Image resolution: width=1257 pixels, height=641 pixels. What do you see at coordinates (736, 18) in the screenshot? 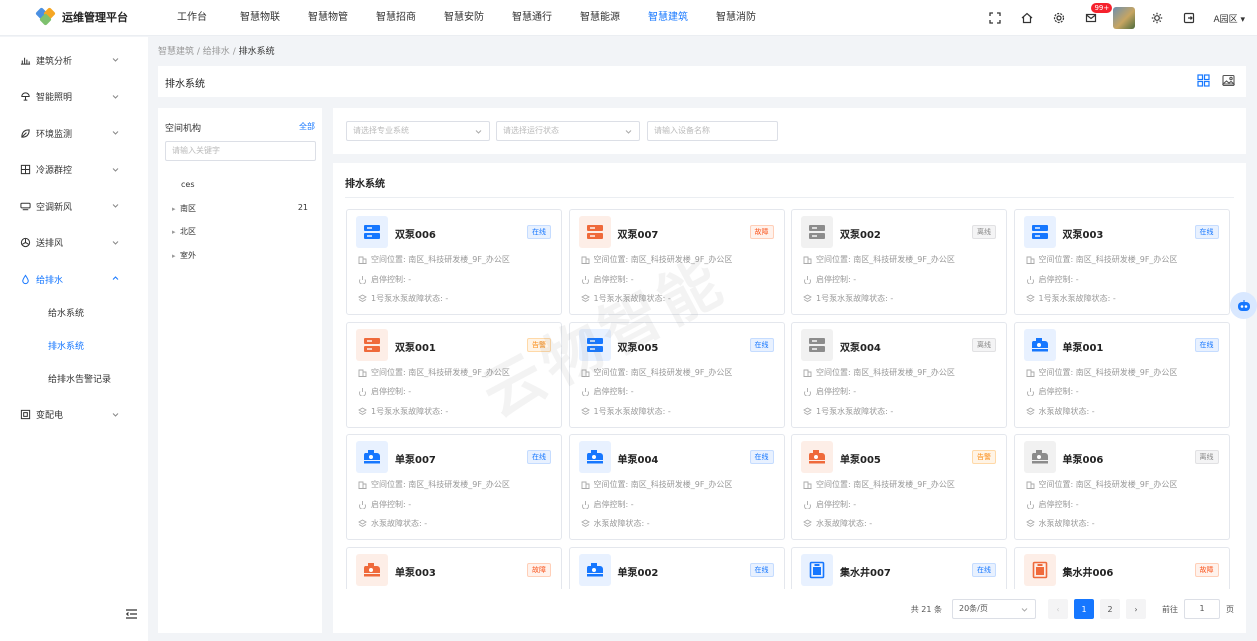
I see `nav-item: 智慧消防` at bounding box center [736, 18].